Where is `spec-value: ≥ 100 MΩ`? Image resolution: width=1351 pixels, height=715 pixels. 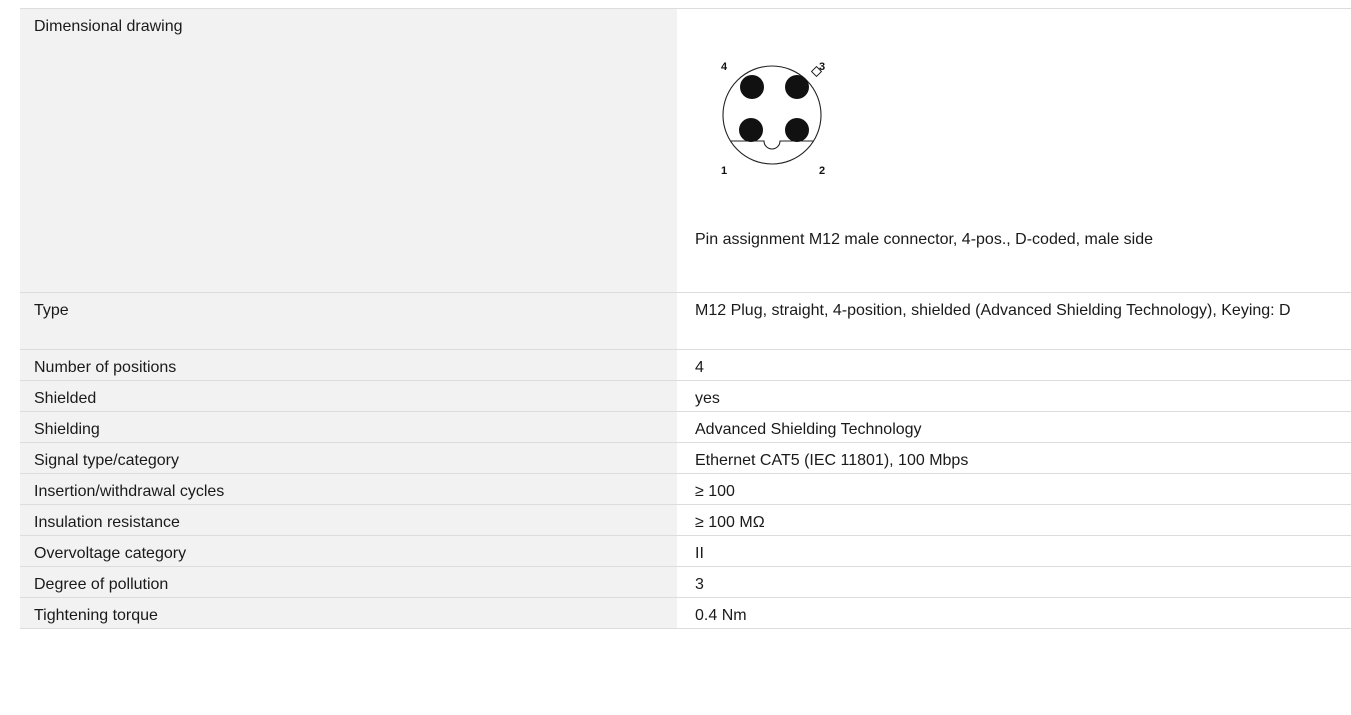 spec-value: ≥ 100 MΩ is located at coordinates (1014, 520).